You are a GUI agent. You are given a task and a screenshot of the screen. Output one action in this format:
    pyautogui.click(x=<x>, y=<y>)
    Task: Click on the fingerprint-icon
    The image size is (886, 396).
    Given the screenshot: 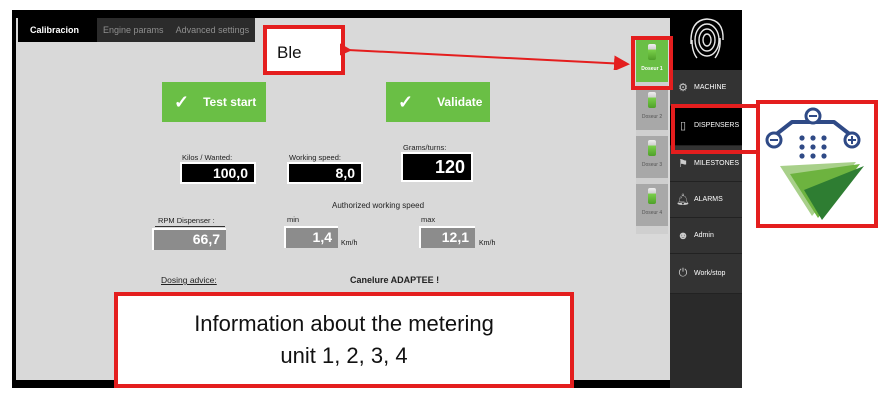 What is the action you would take?
    pyautogui.click(x=707, y=38)
    